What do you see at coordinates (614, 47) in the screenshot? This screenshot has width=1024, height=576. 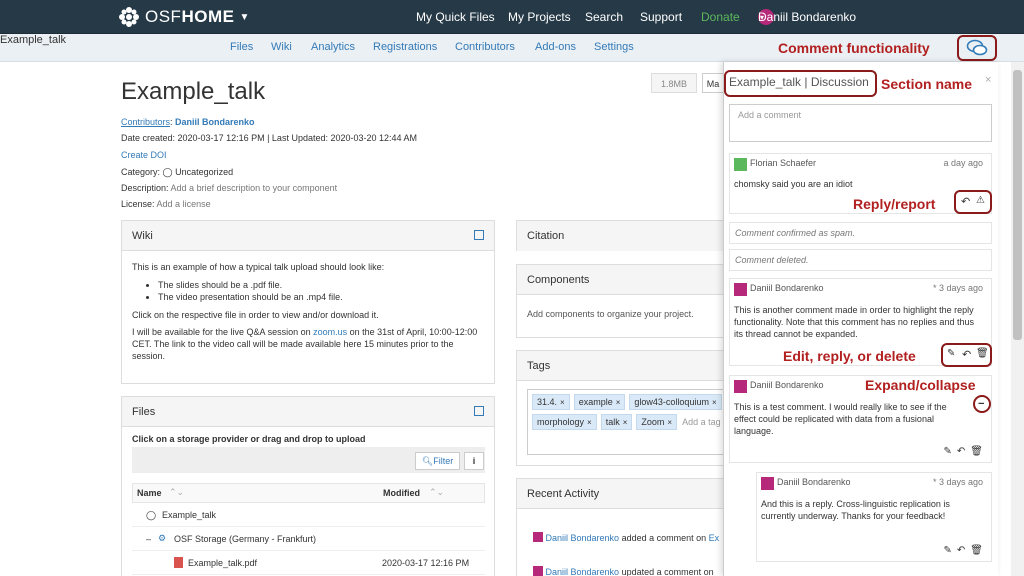 I see `tab-settings: Settings` at bounding box center [614, 47].